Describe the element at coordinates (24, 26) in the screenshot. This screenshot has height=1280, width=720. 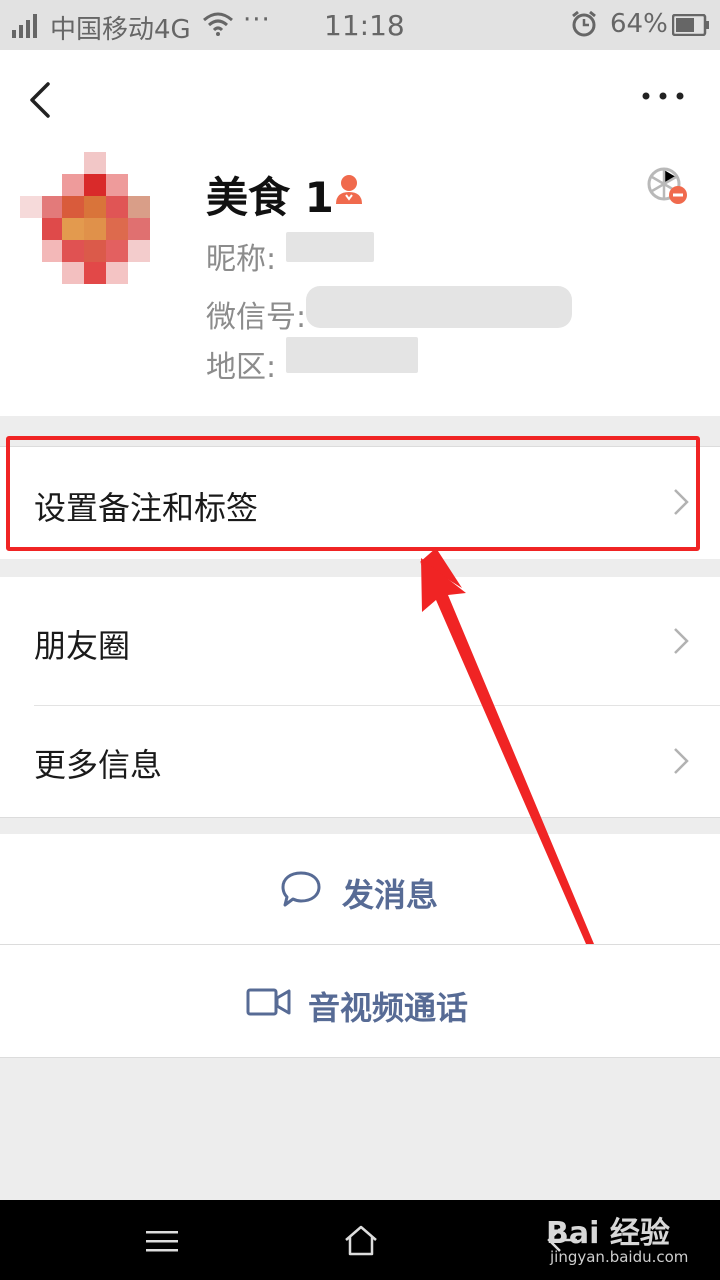
I see `signal-icon` at that location.